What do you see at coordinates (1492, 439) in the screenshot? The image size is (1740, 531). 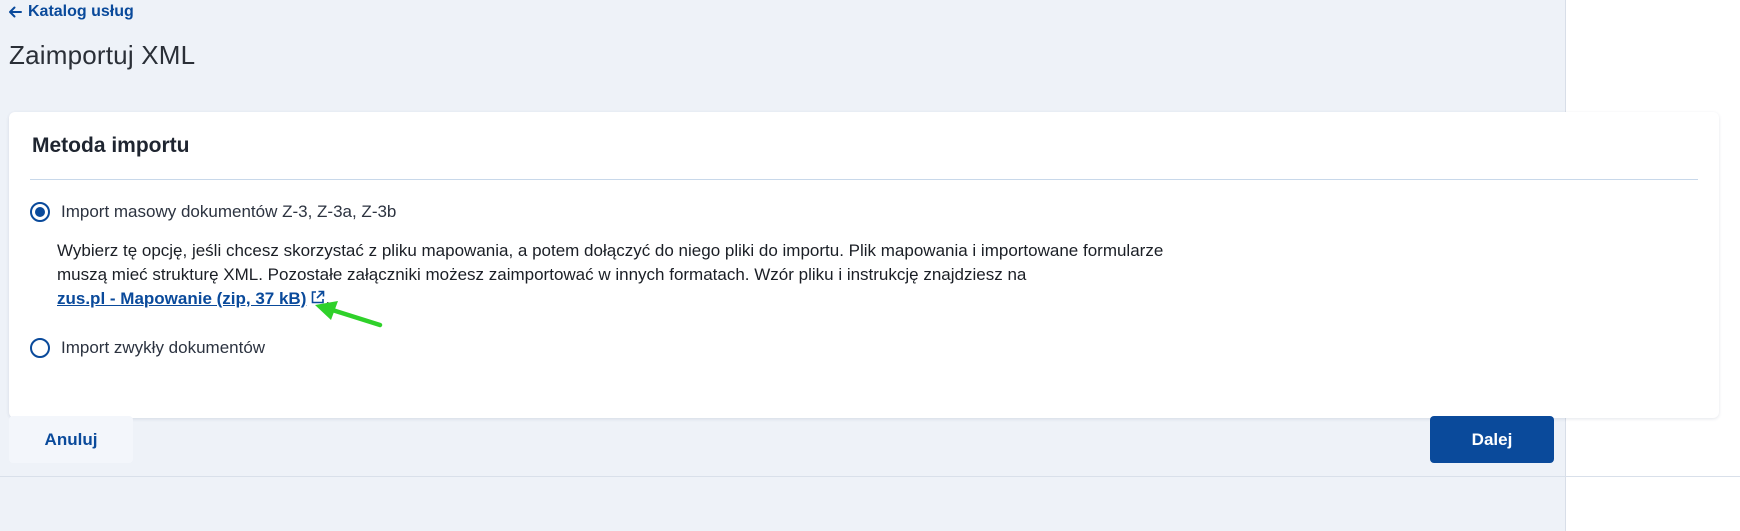 I see `next-button: Dalej` at bounding box center [1492, 439].